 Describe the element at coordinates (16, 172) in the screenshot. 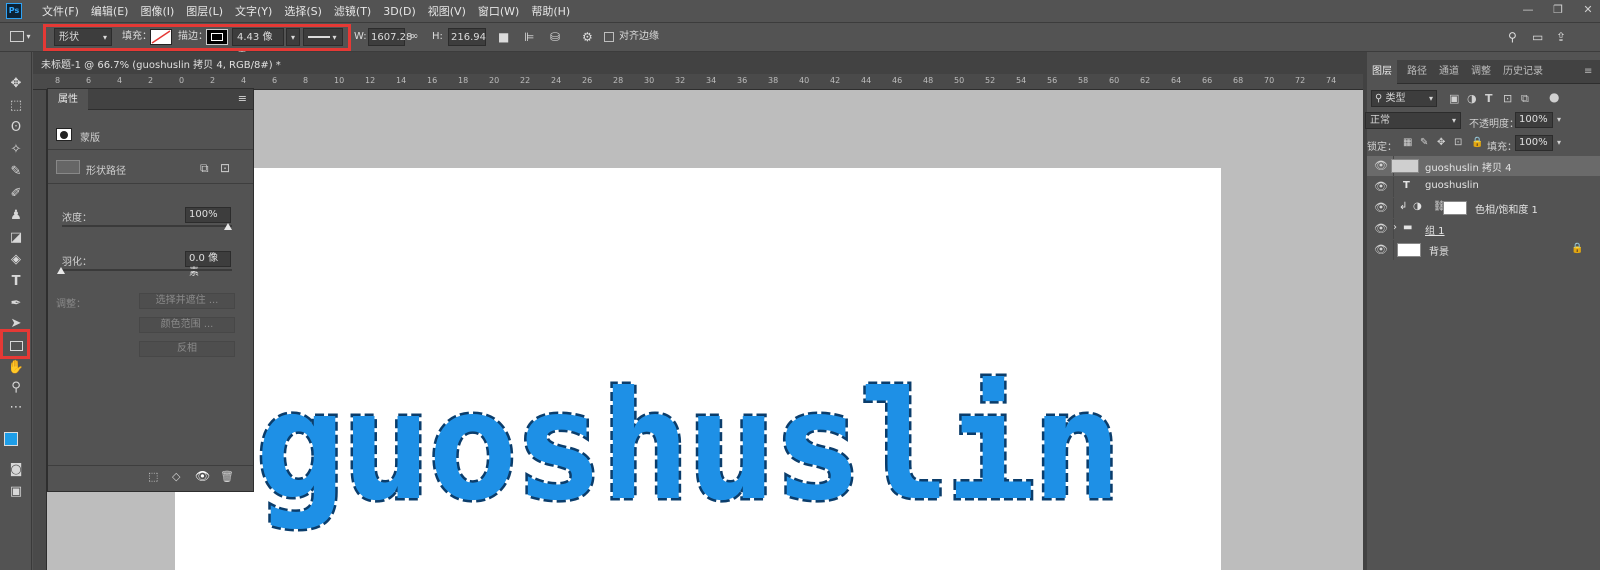

I see `eyedropper-tool-icon: ✎` at that location.